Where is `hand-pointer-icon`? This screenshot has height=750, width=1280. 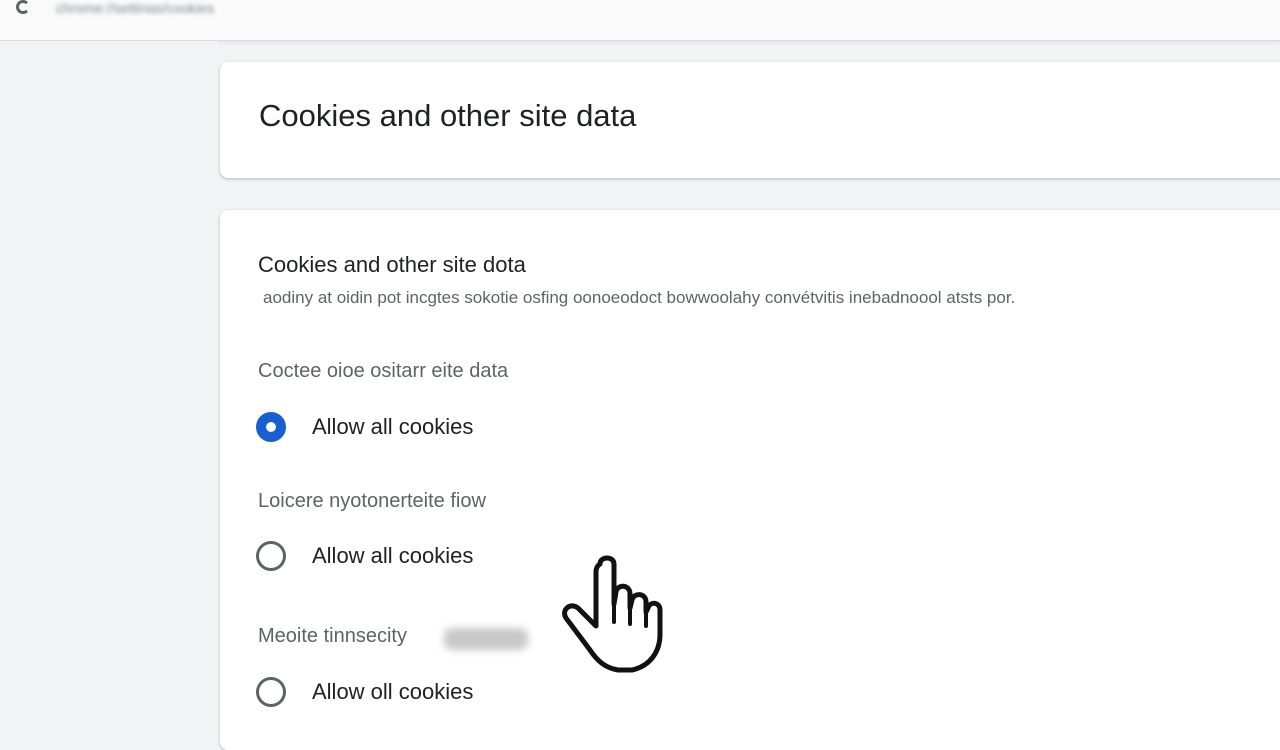 hand-pointer-icon is located at coordinates (612, 614).